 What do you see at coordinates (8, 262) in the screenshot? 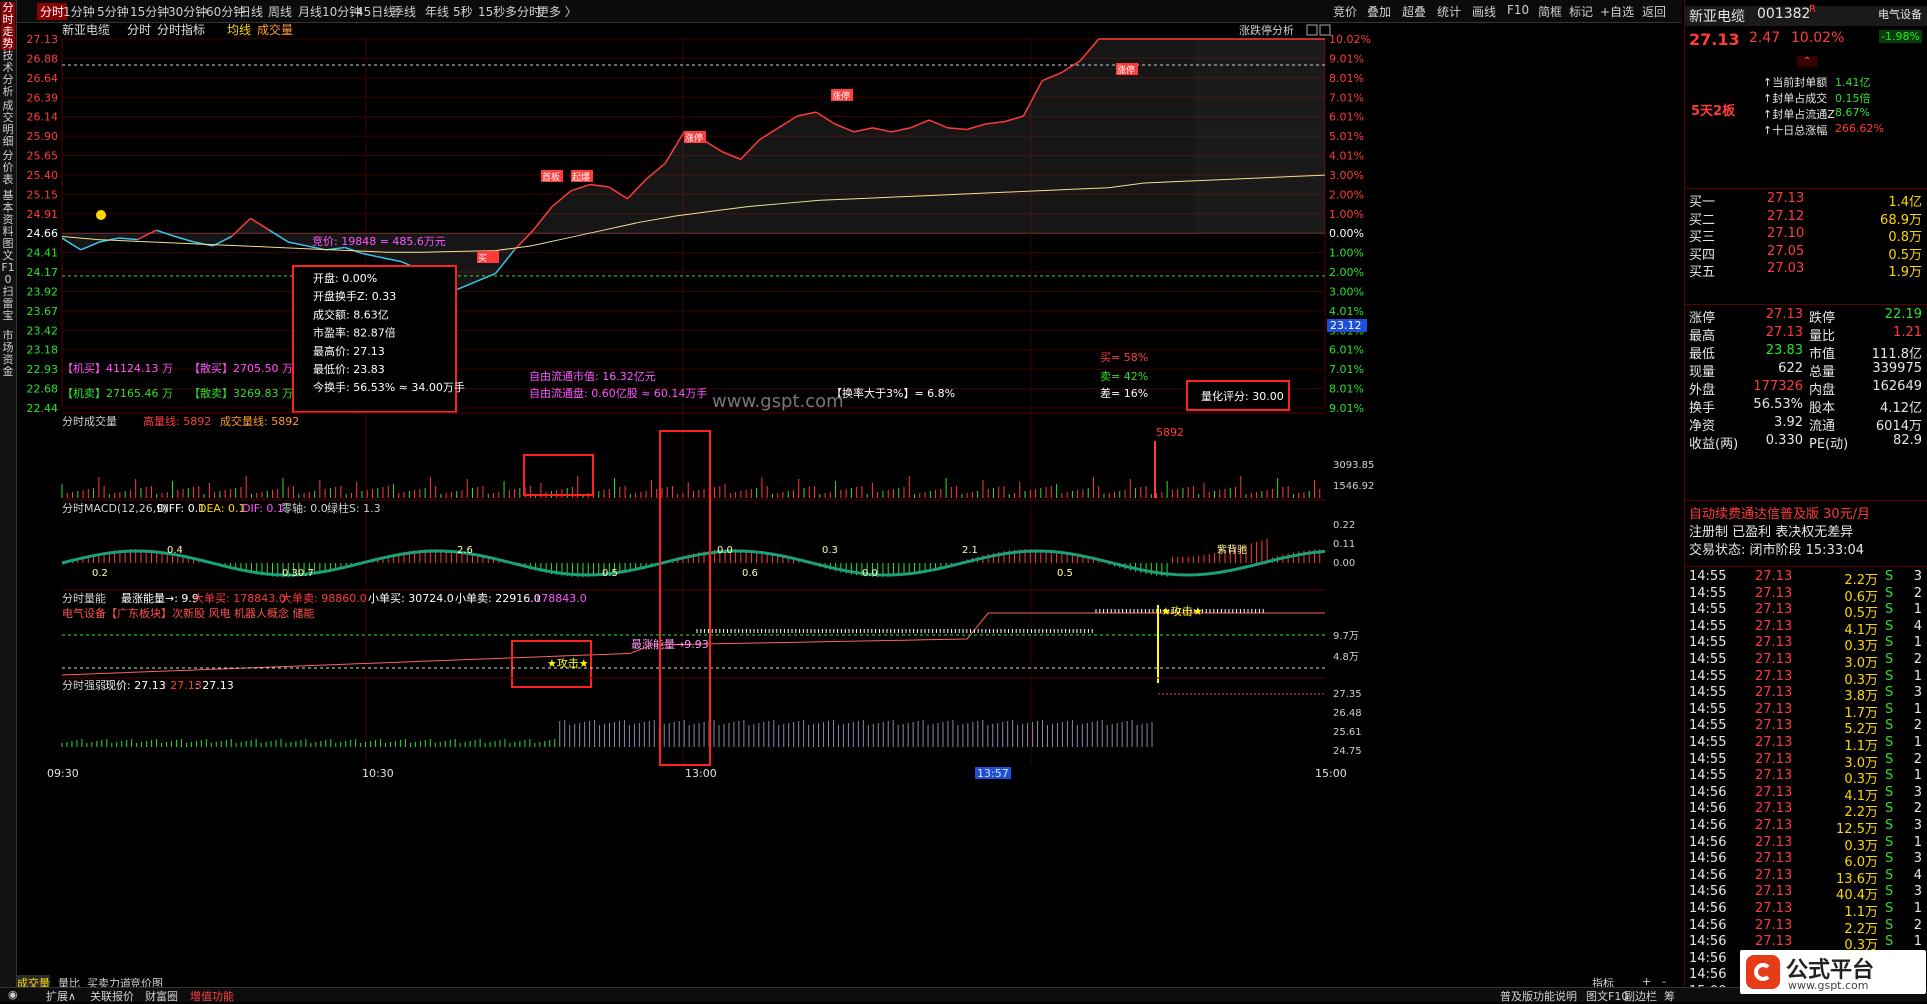
I see `left-tab-5: 图文F10` at bounding box center [8, 262].